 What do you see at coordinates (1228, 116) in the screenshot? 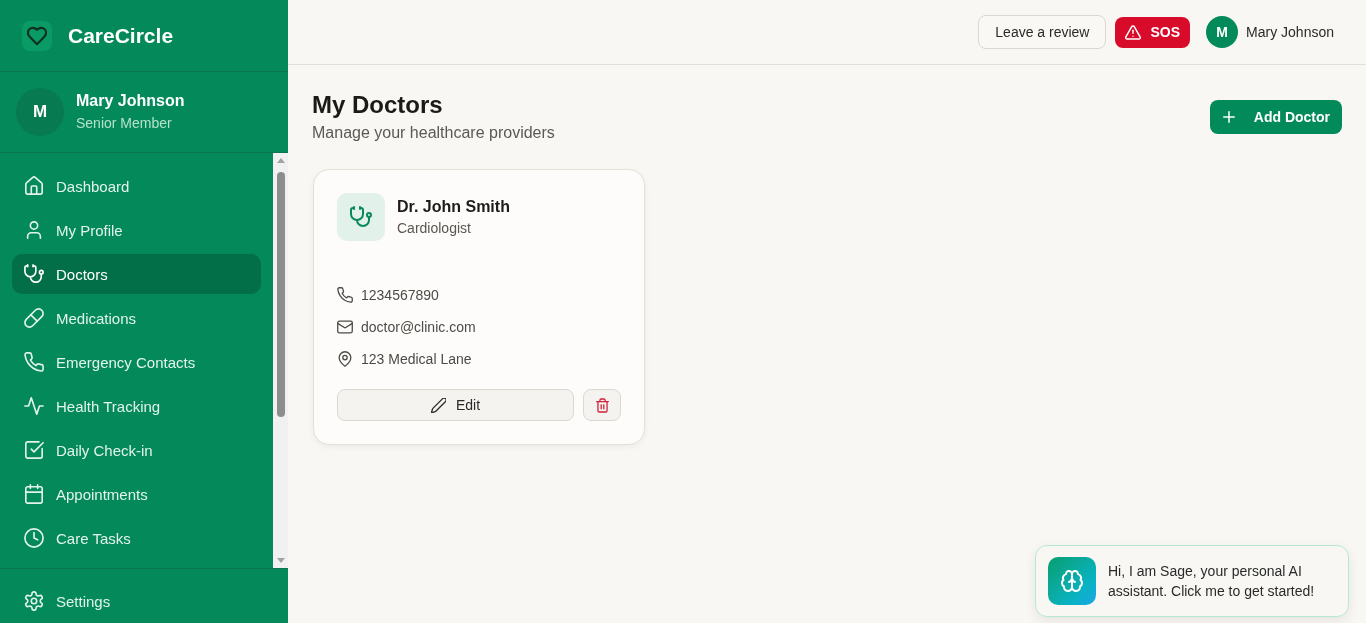
I see `plus-icon` at bounding box center [1228, 116].